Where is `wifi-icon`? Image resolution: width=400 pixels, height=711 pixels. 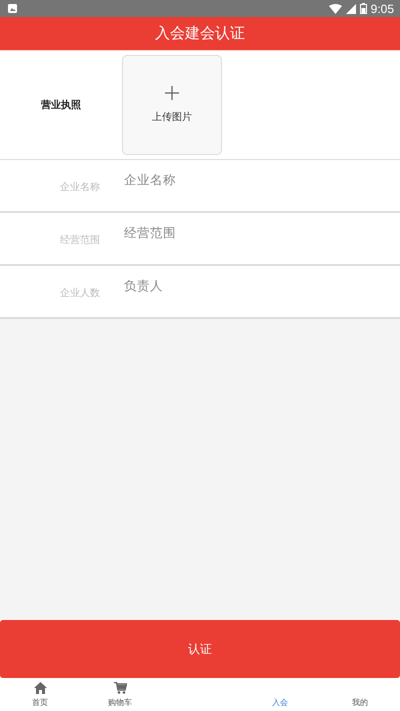
wifi-icon is located at coordinates (335, 9).